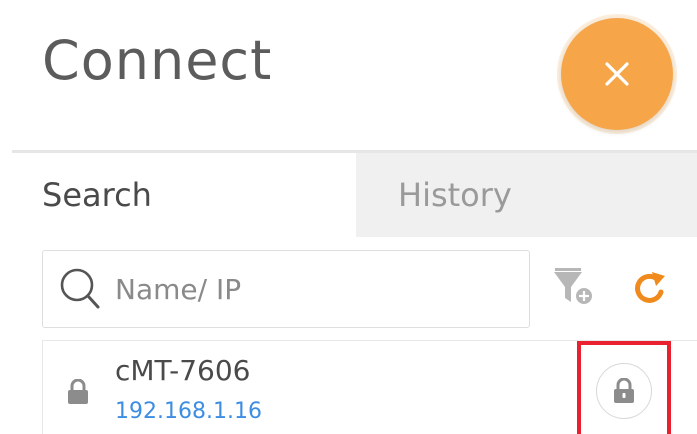 Image resolution: width=697 pixels, height=434 pixels. I want to click on search-icon, so click(80, 288).